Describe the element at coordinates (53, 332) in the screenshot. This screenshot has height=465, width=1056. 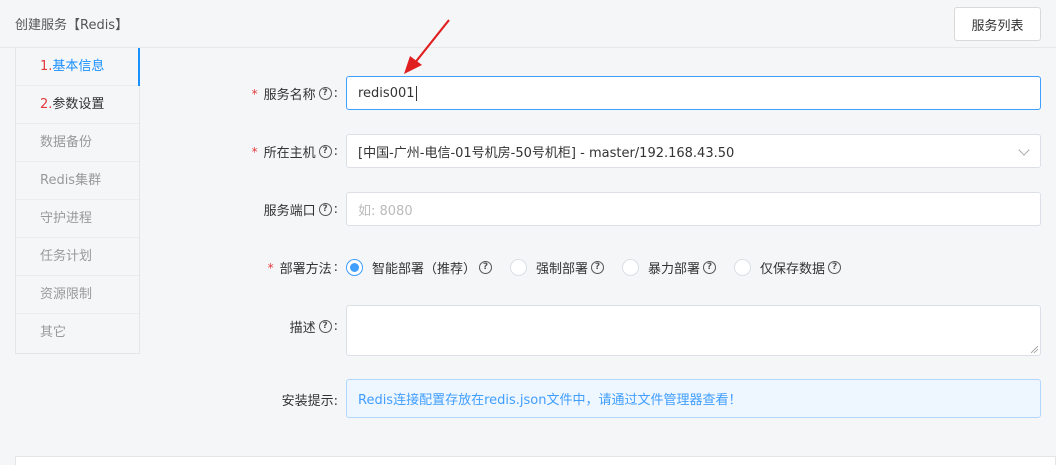
I see `sidebar-item-label: 其它` at that location.